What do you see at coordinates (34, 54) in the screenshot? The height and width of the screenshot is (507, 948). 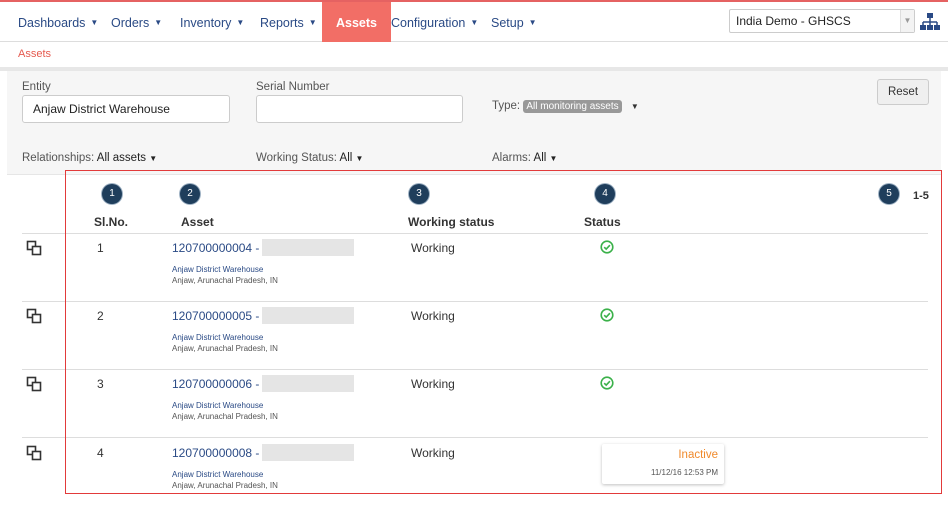 I see `breadcrumb: Assets` at bounding box center [34, 54].